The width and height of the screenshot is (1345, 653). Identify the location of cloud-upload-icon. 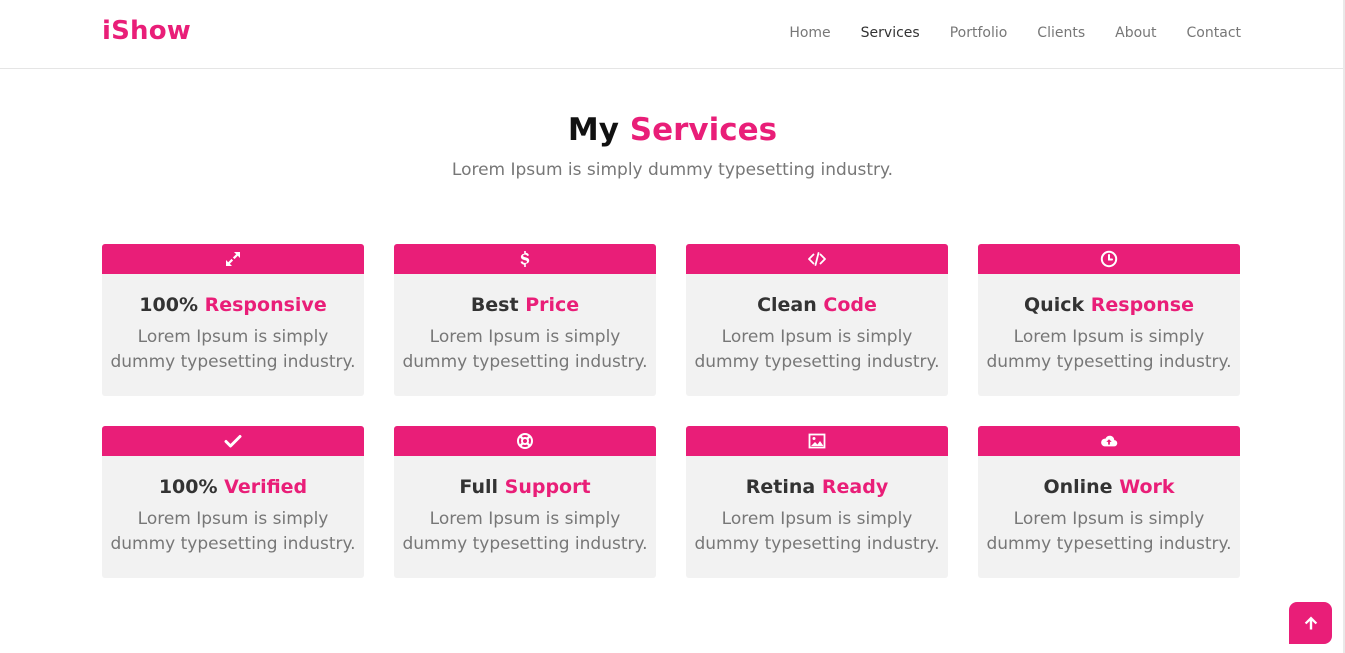
(1109, 441).